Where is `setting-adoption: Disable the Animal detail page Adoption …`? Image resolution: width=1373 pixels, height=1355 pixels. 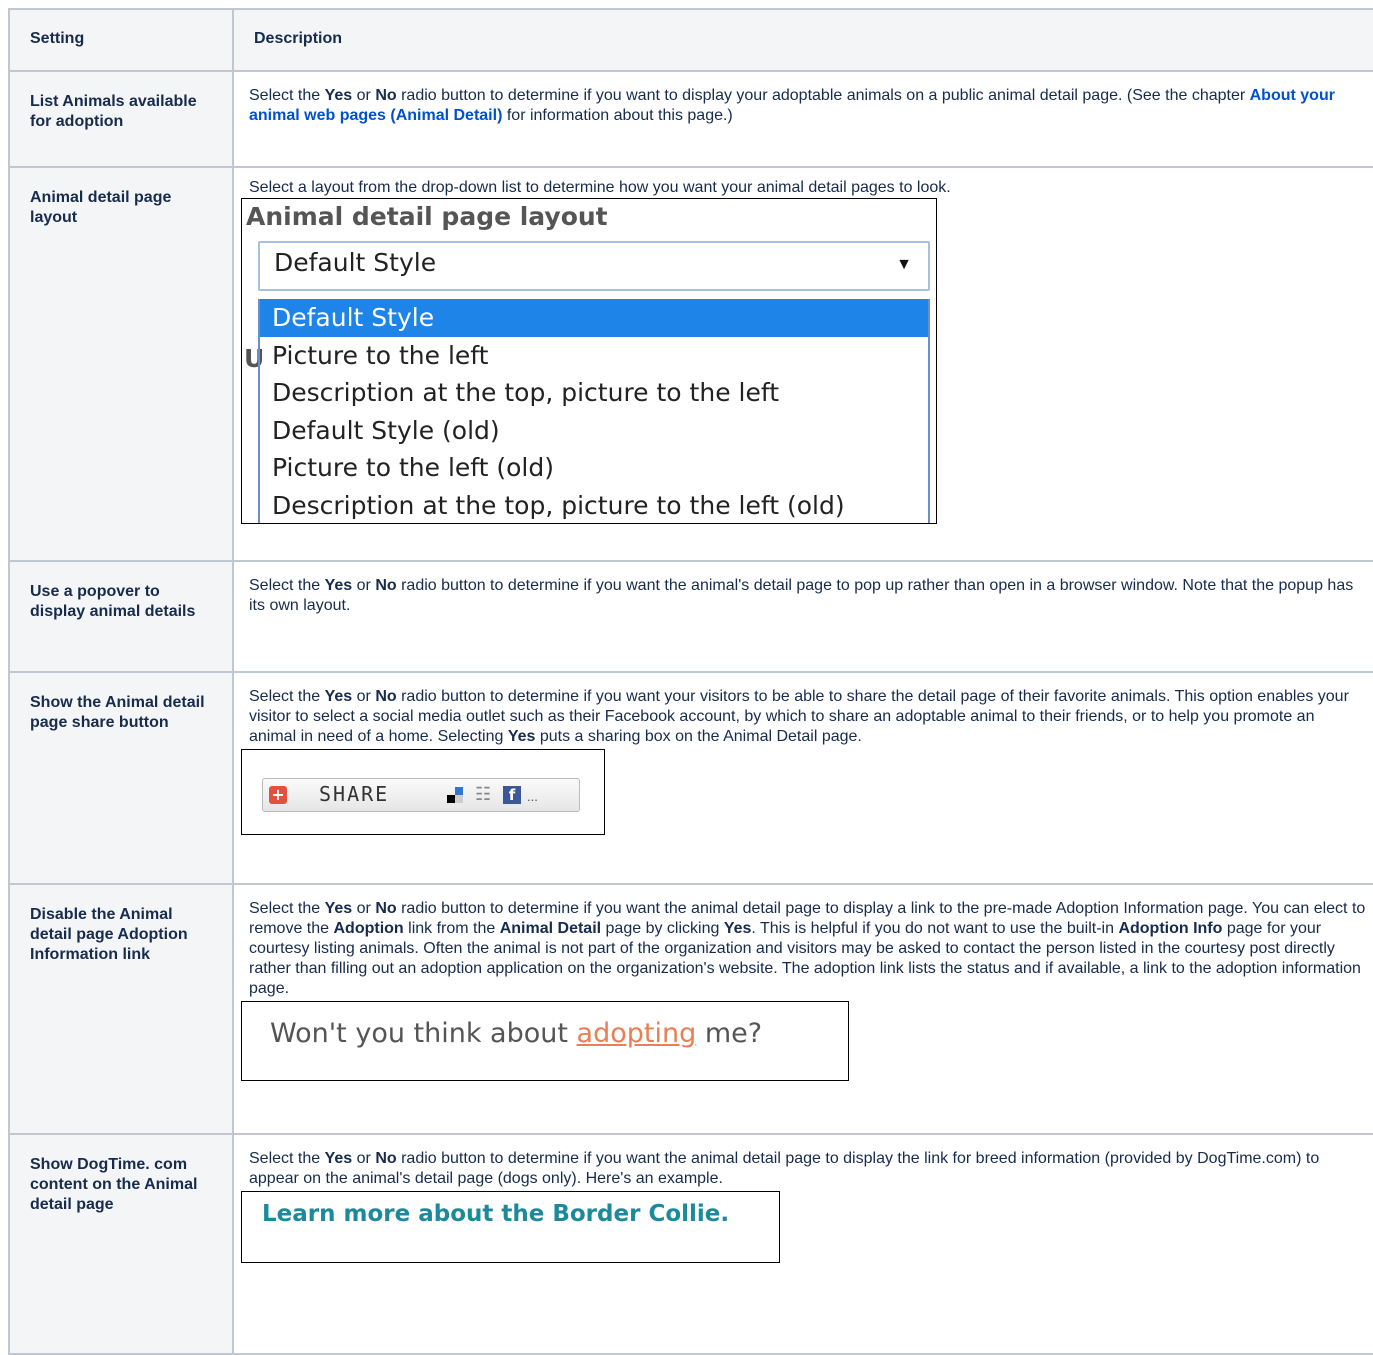
setting-adoption: Disable the Animal detail page Adoption … is located at coordinates (121, 1009).